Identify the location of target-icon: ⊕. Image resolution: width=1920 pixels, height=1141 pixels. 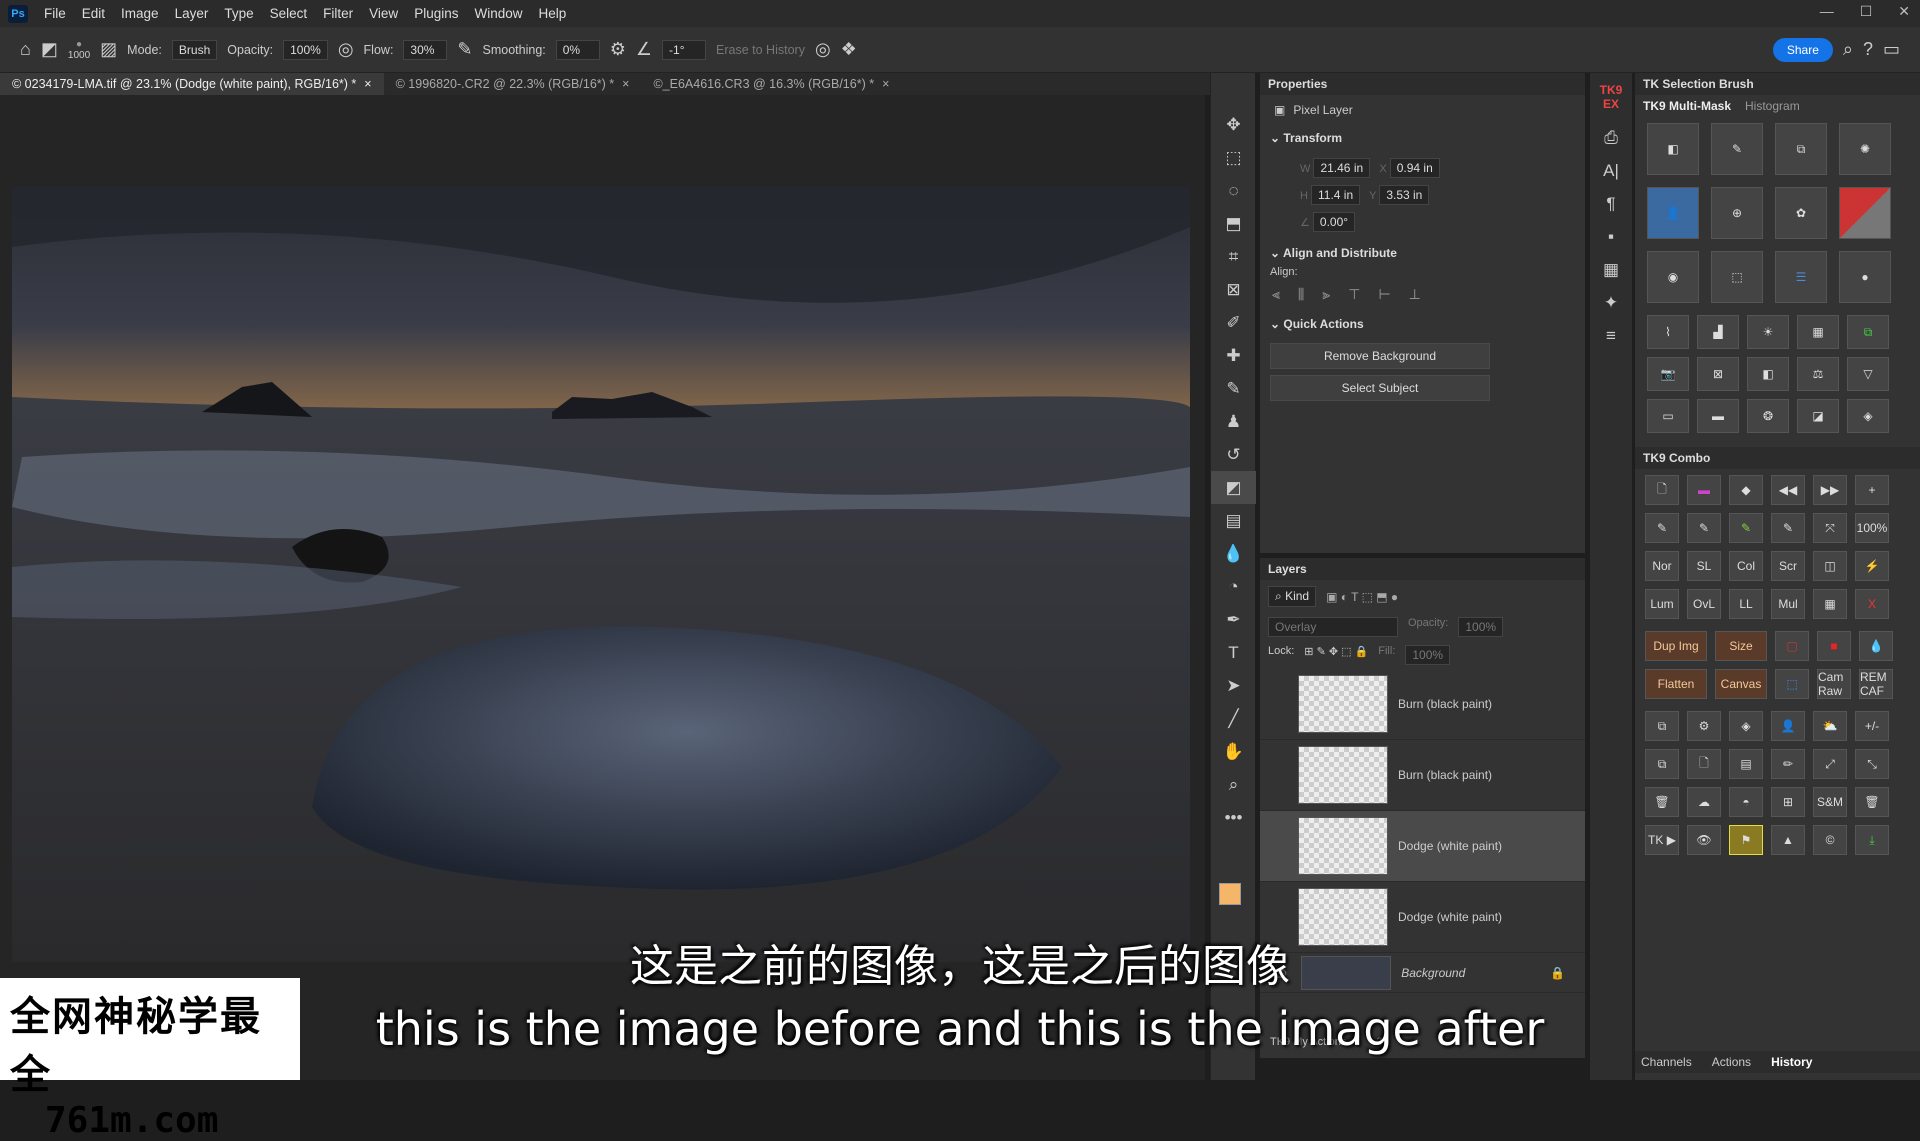
(1737, 213).